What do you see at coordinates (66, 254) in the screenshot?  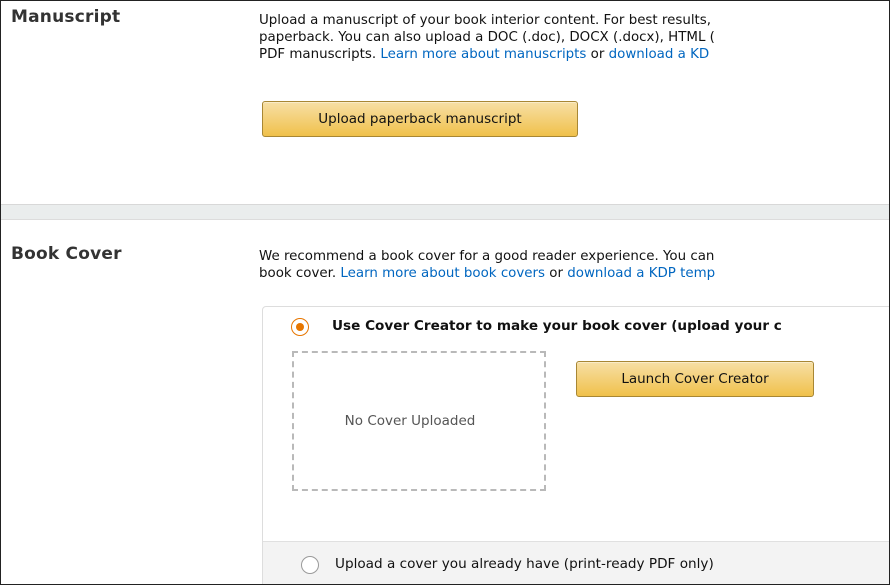 I see `book-cover-heading: Book Cover` at bounding box center [66, 254].